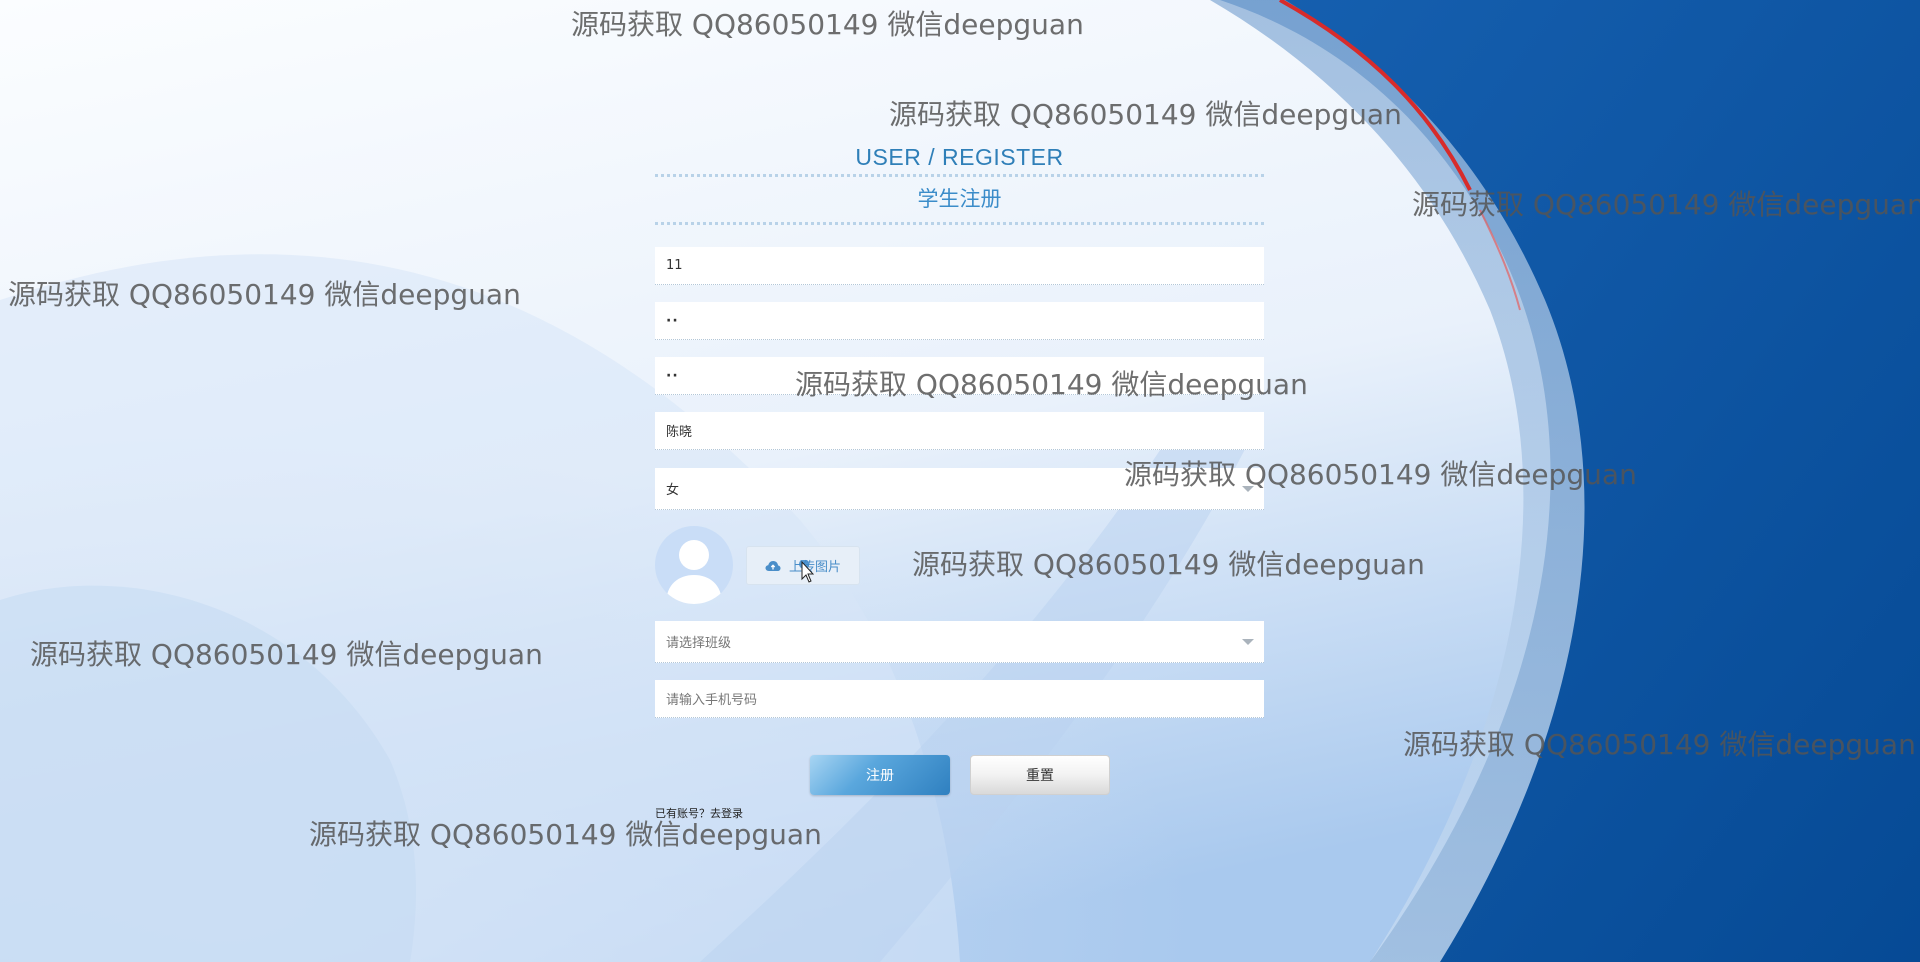 Image resolution: width=1920 pixels, height=962 pixels. What do you see at coordinates (699, 643) in the screenshot?
I see `class-select-placeholder: 请选择班级` at bounding box center [699, 643].